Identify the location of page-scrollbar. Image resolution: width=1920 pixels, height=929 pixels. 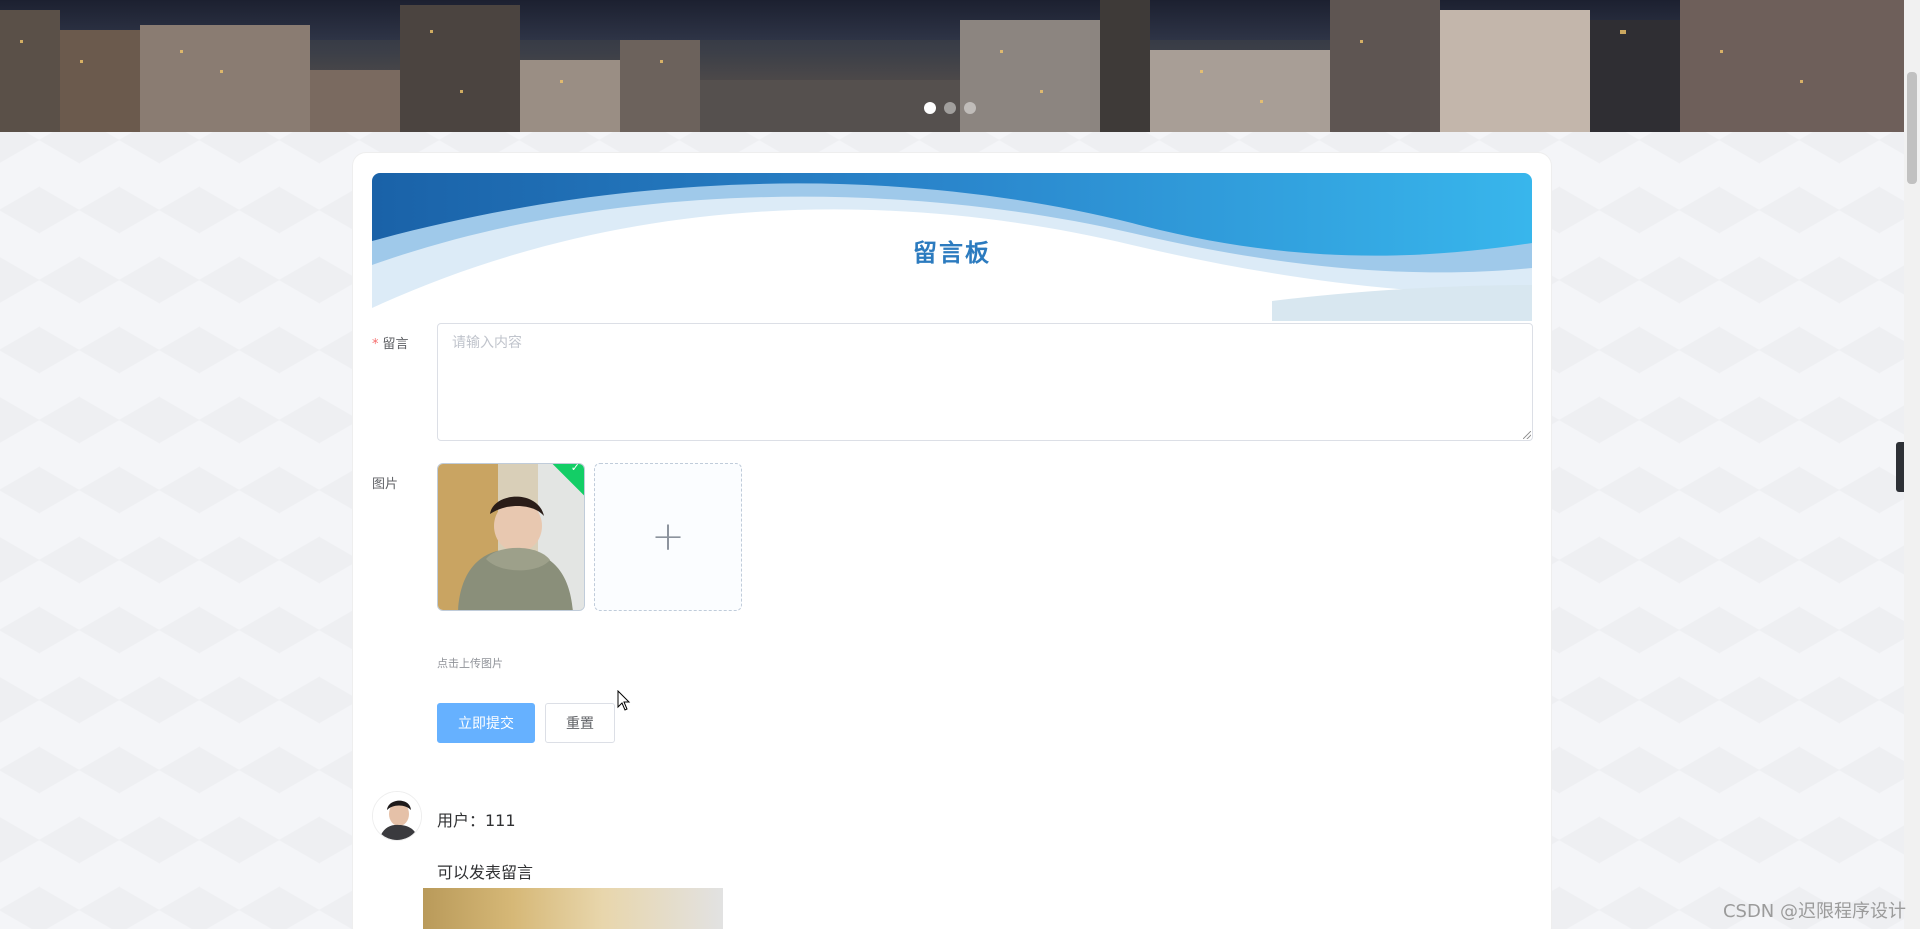
(1912, 464).